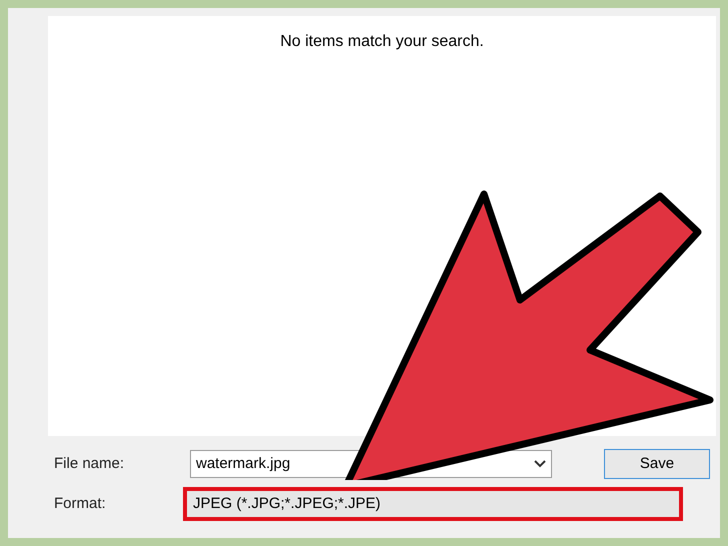 Image resolution: width=728 pixels, height=546 pixels. What do you see at coordinates (433, 504) in the screenshot?
I see `format-field: JPEG (*.JPG;*.JPEG;*.JPE)` at bounding box center [433, 504].